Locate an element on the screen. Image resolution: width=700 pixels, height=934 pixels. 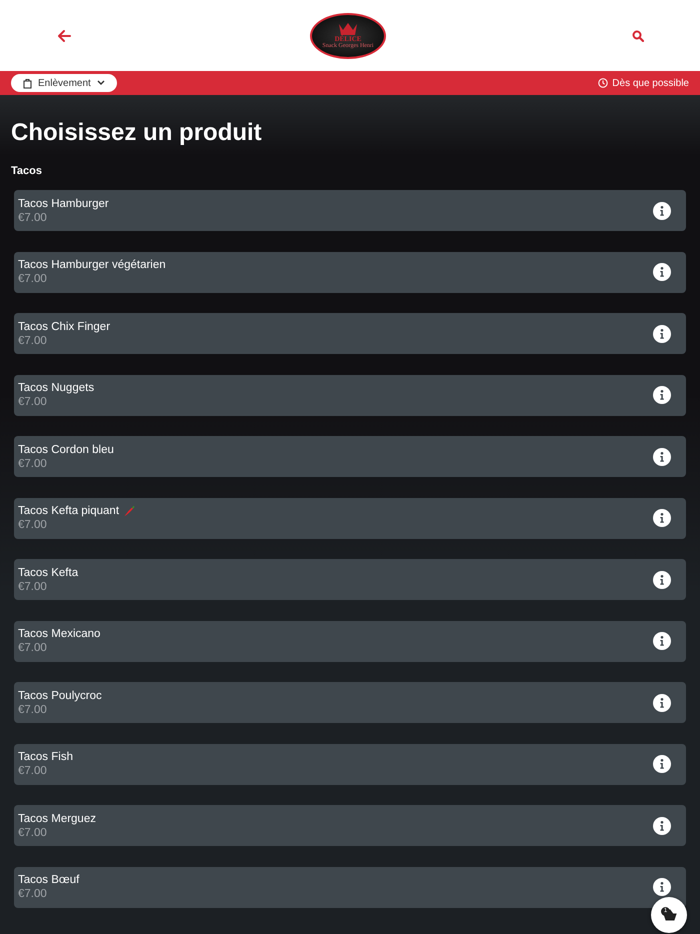
category-heading: Tacos is located at coordinates (27, 171).